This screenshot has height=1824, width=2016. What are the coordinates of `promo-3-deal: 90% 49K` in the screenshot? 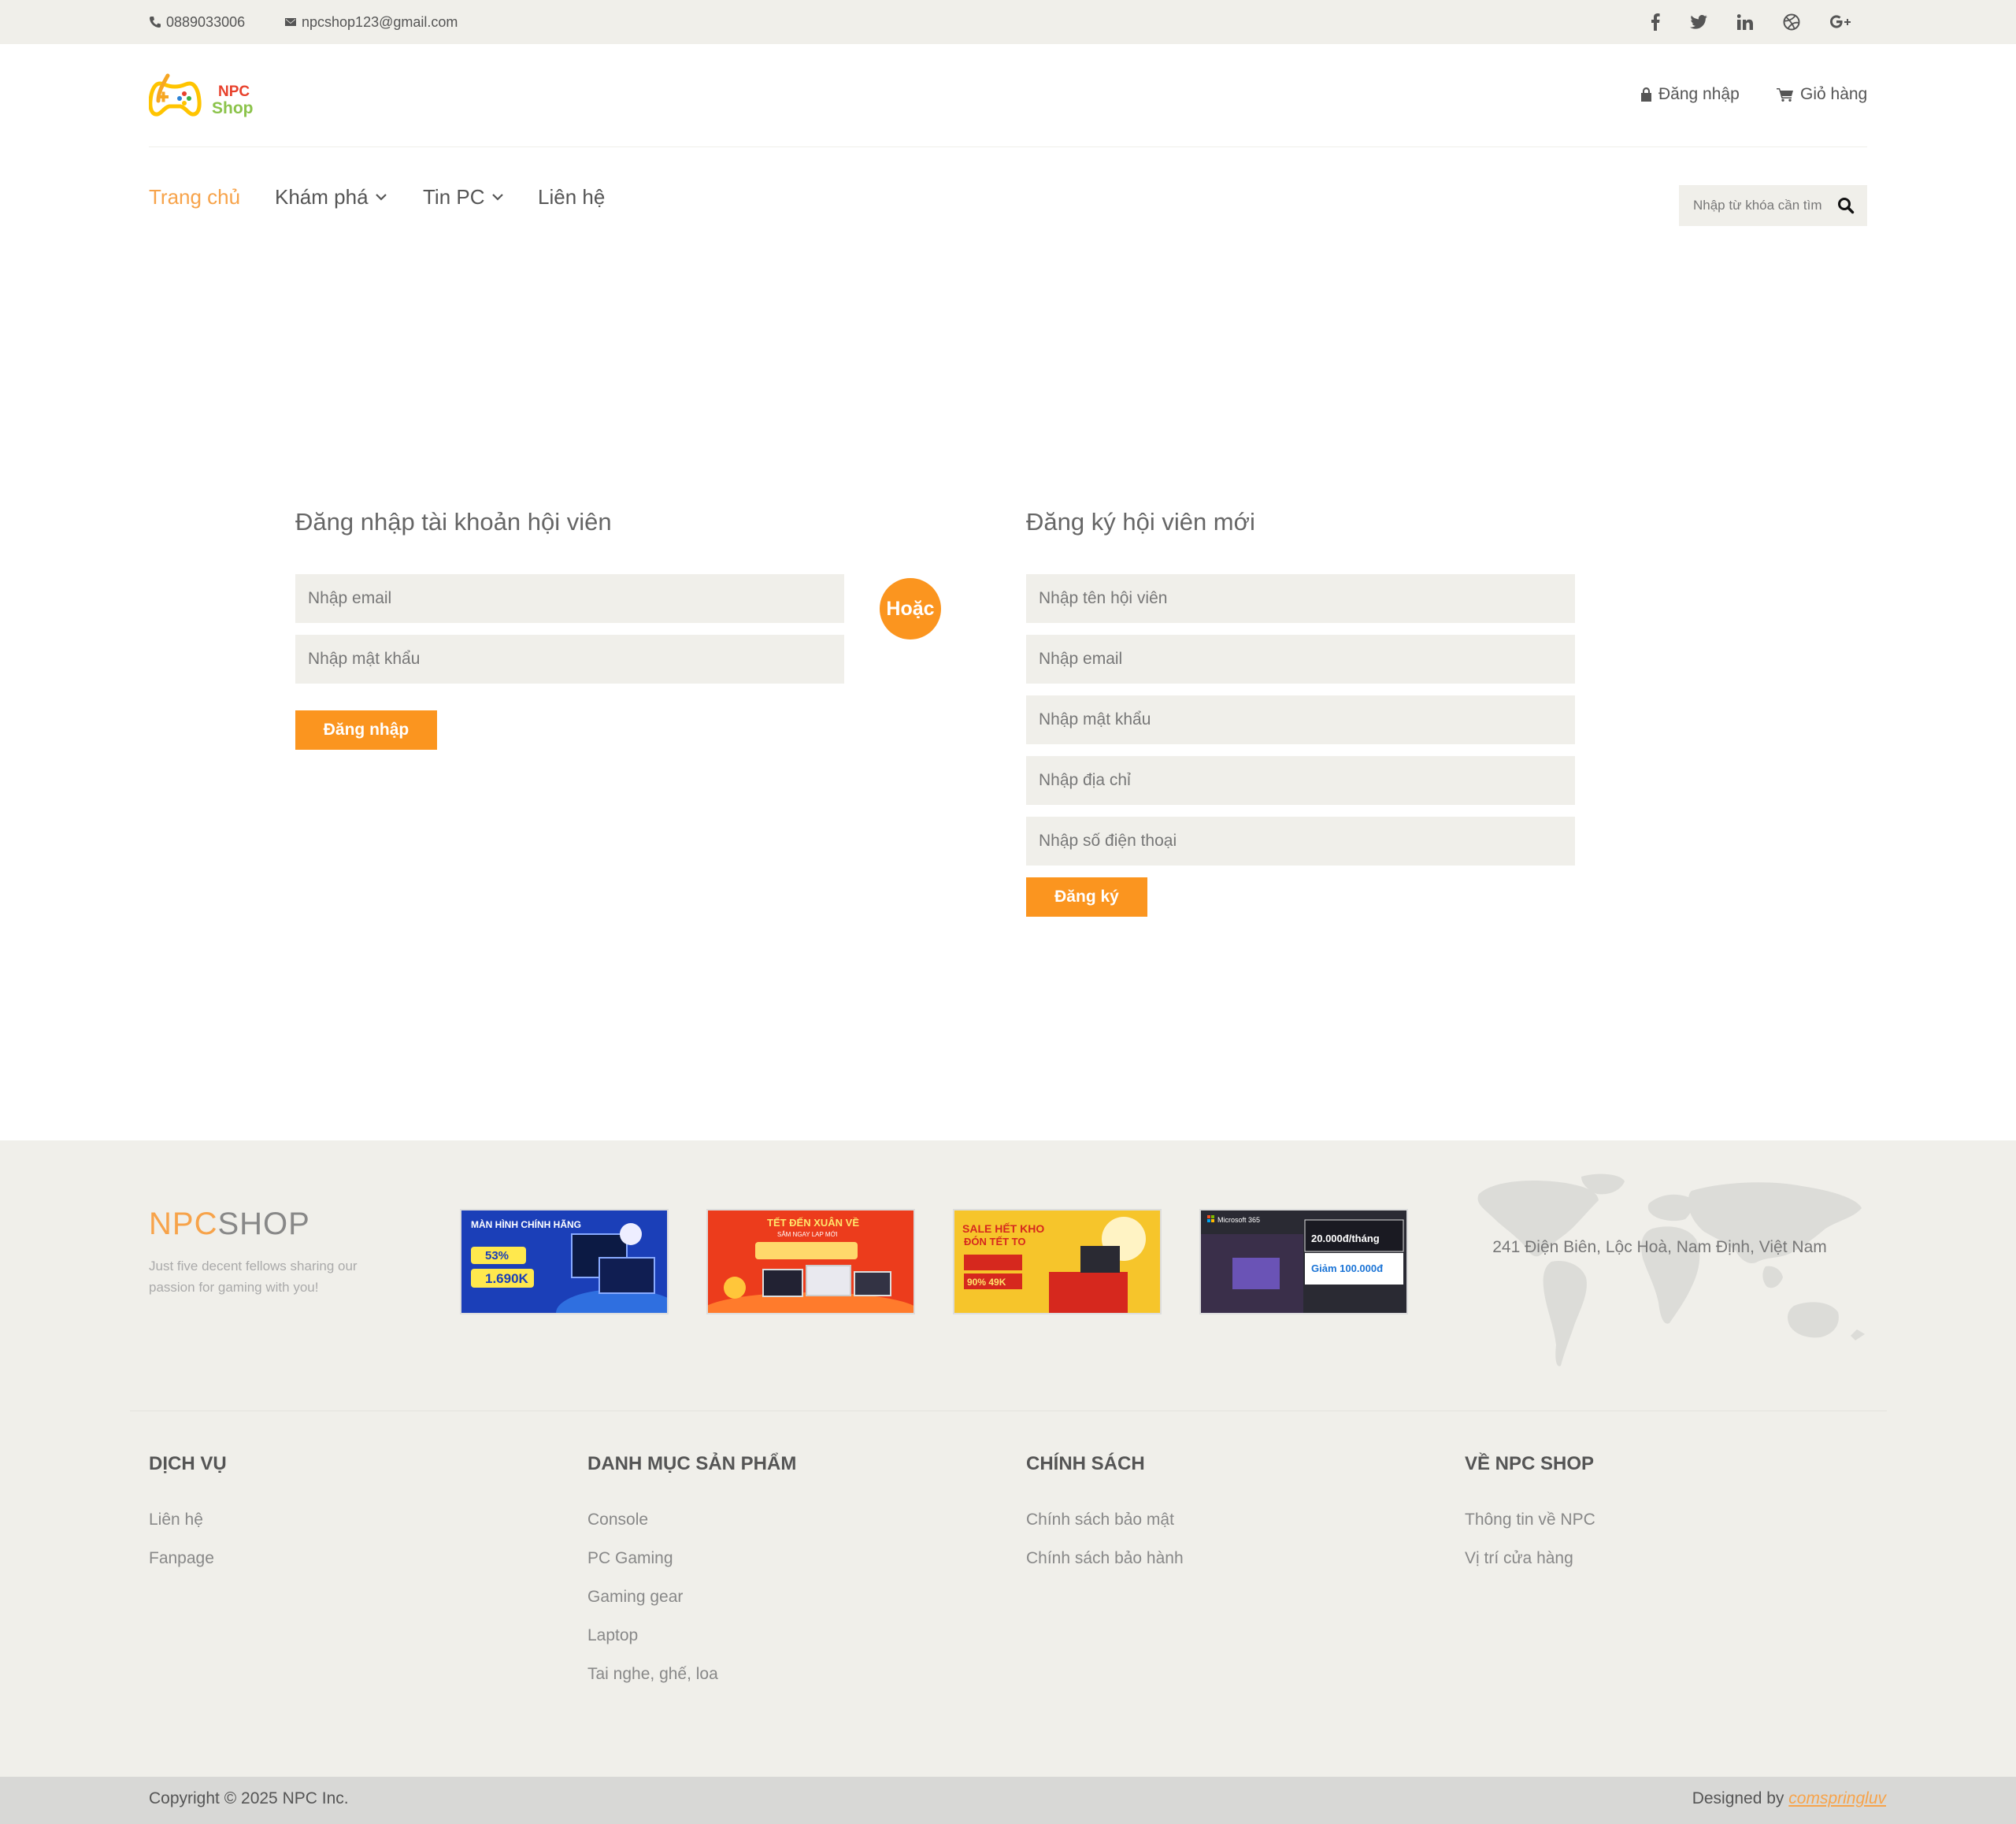 It's located at (986, 1282).